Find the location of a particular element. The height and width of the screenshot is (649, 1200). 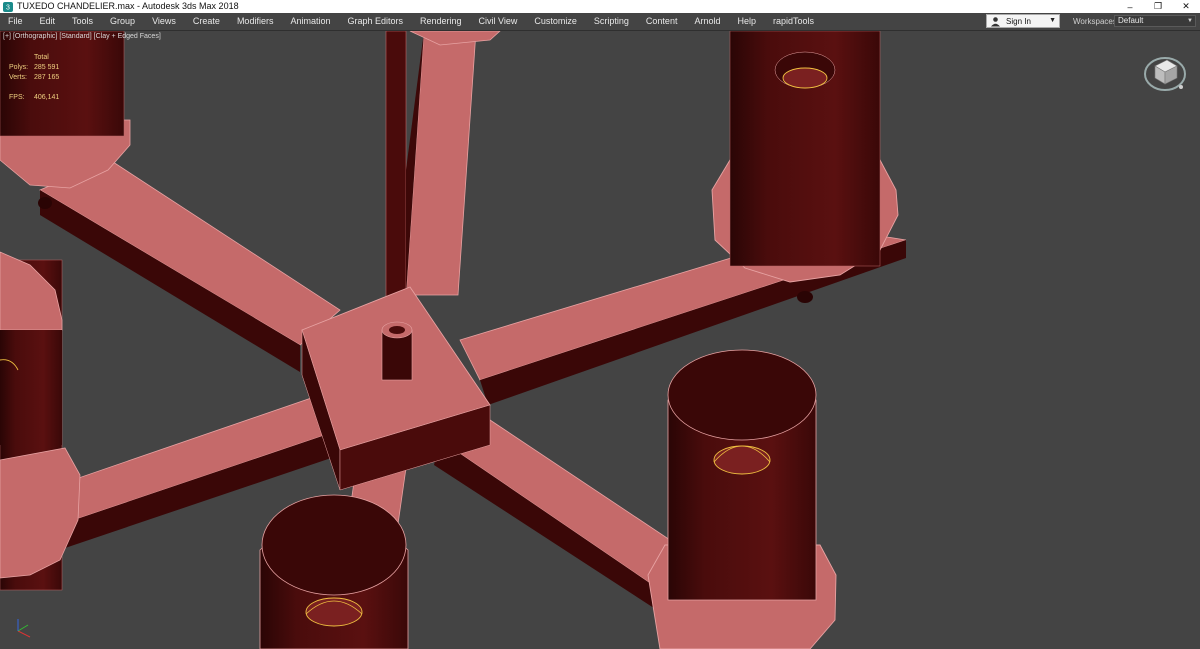

minimize-icon: – is located at coordinates (1130, 6).